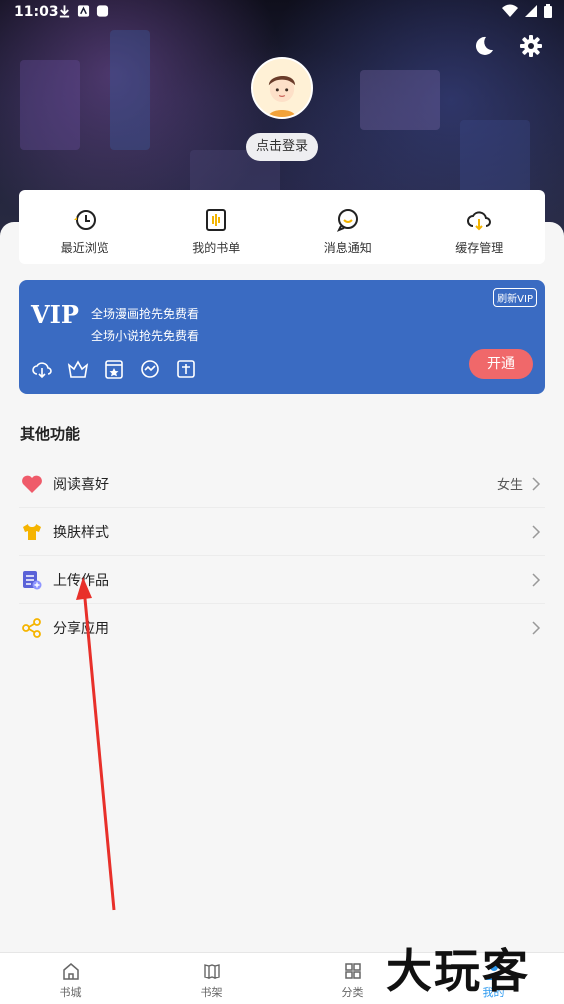  Describe the element at coordinates (32, 531) in the screenshot. I see `tshirt-icon` at that location.